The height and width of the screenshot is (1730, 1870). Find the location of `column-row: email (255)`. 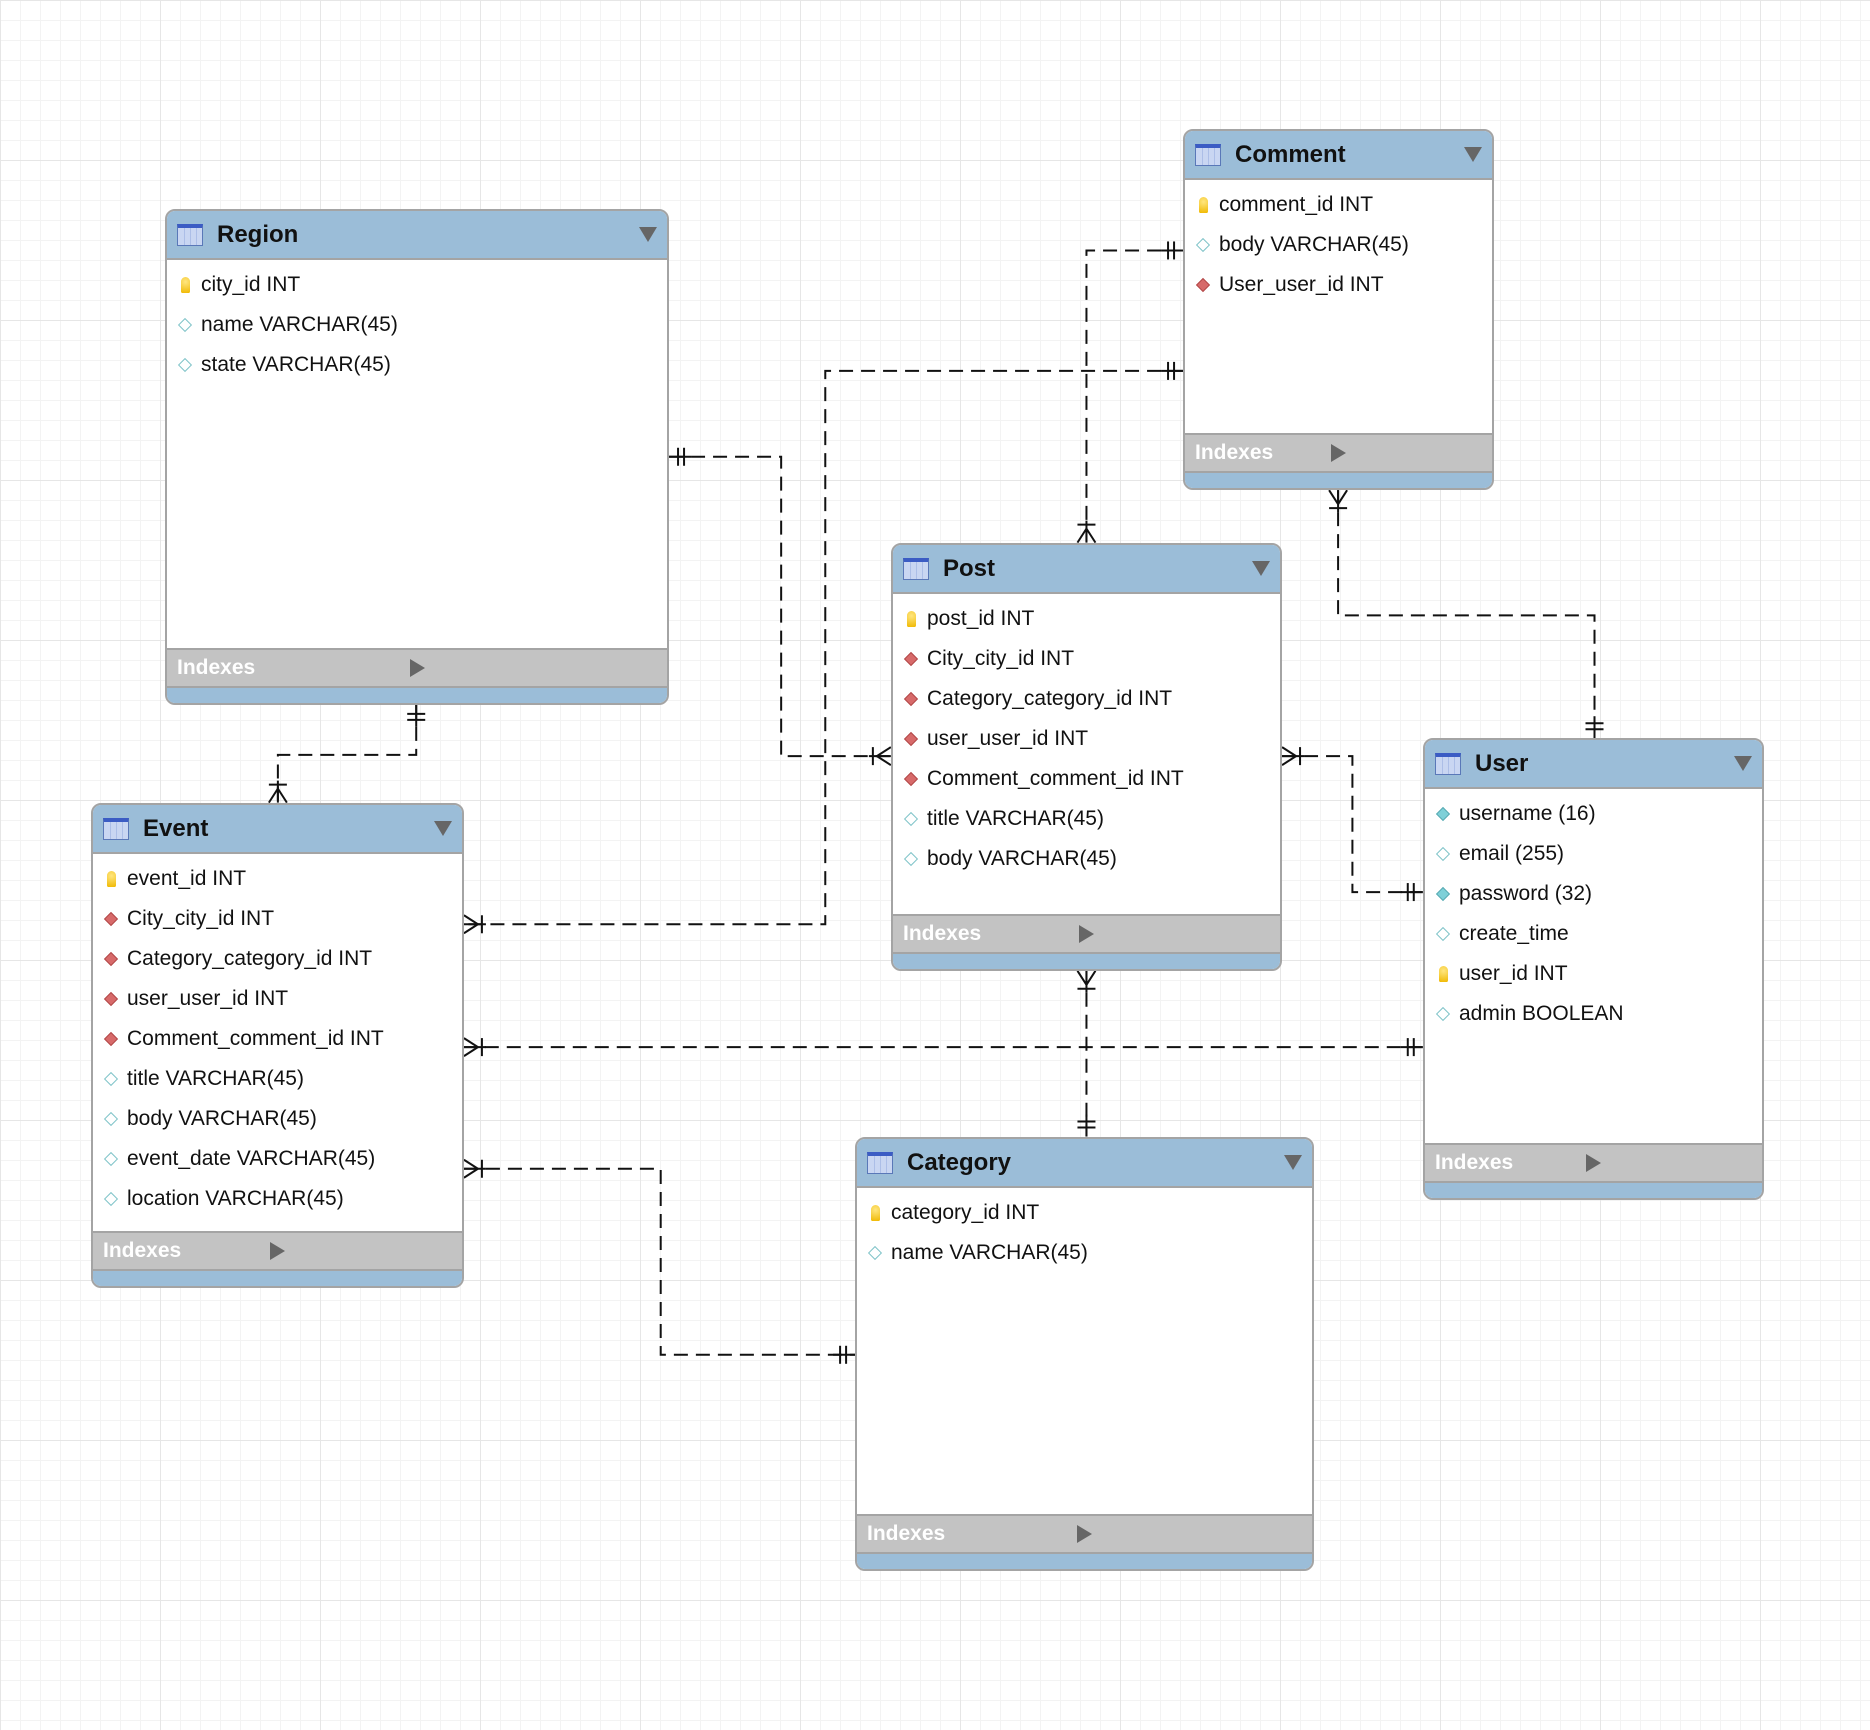

column-row: email (255) is located at coordinates (1593, 854).